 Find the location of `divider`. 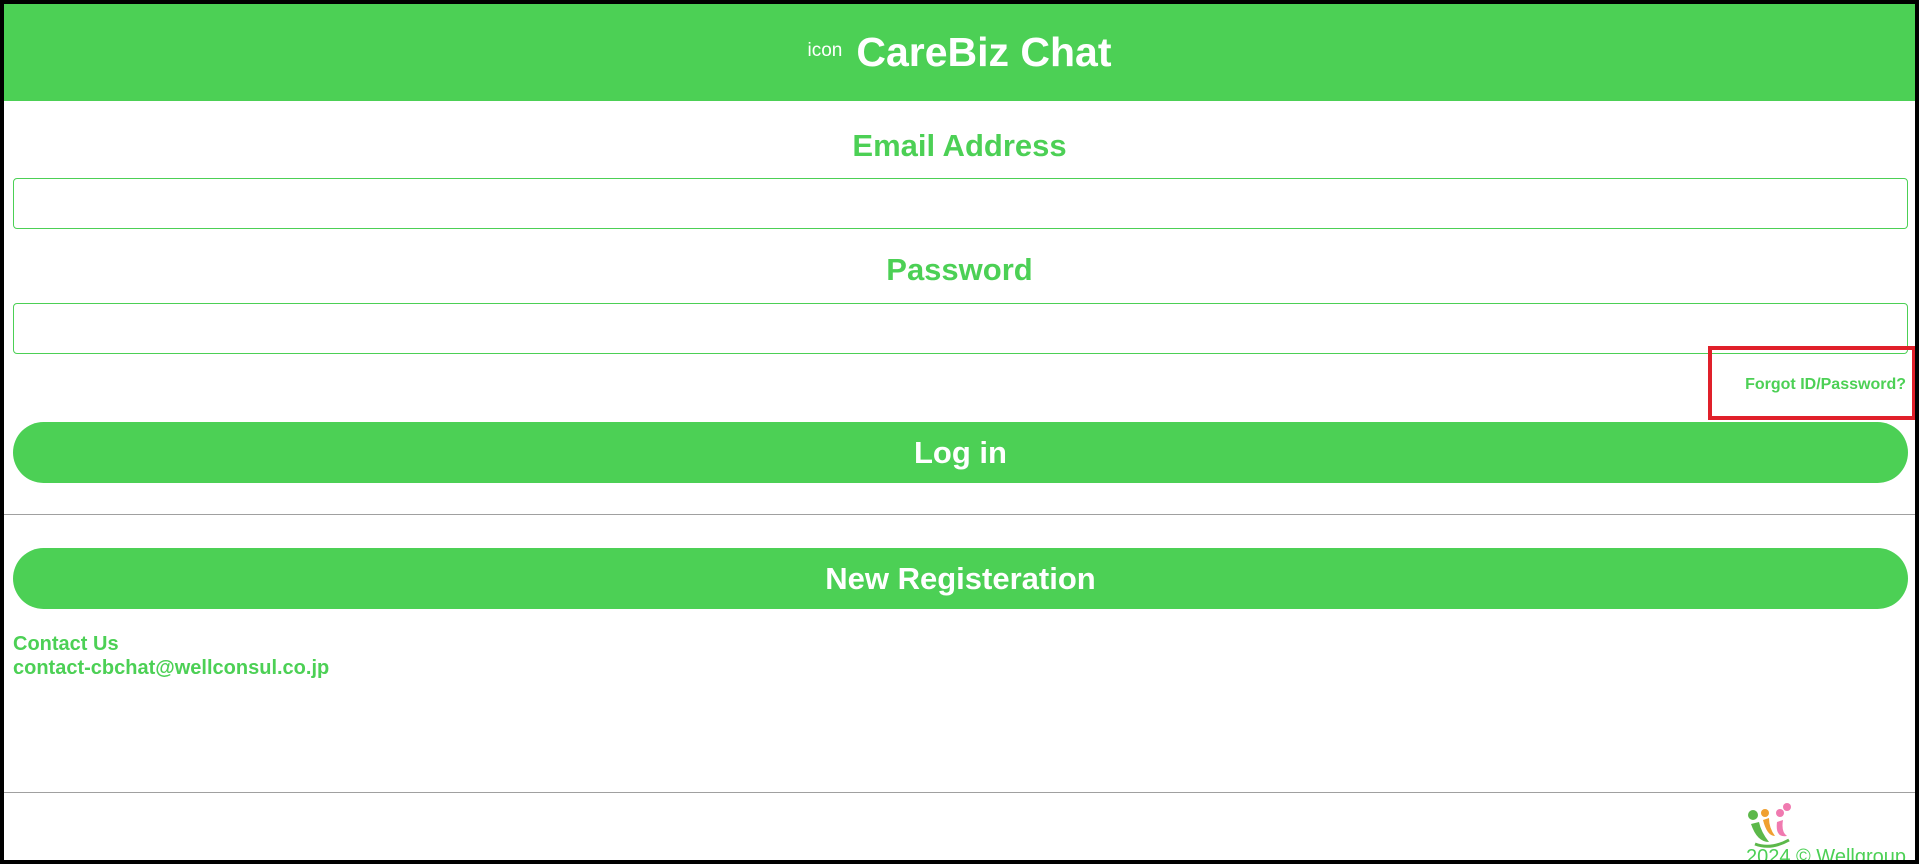

divider is located at coordinates (959, 514).